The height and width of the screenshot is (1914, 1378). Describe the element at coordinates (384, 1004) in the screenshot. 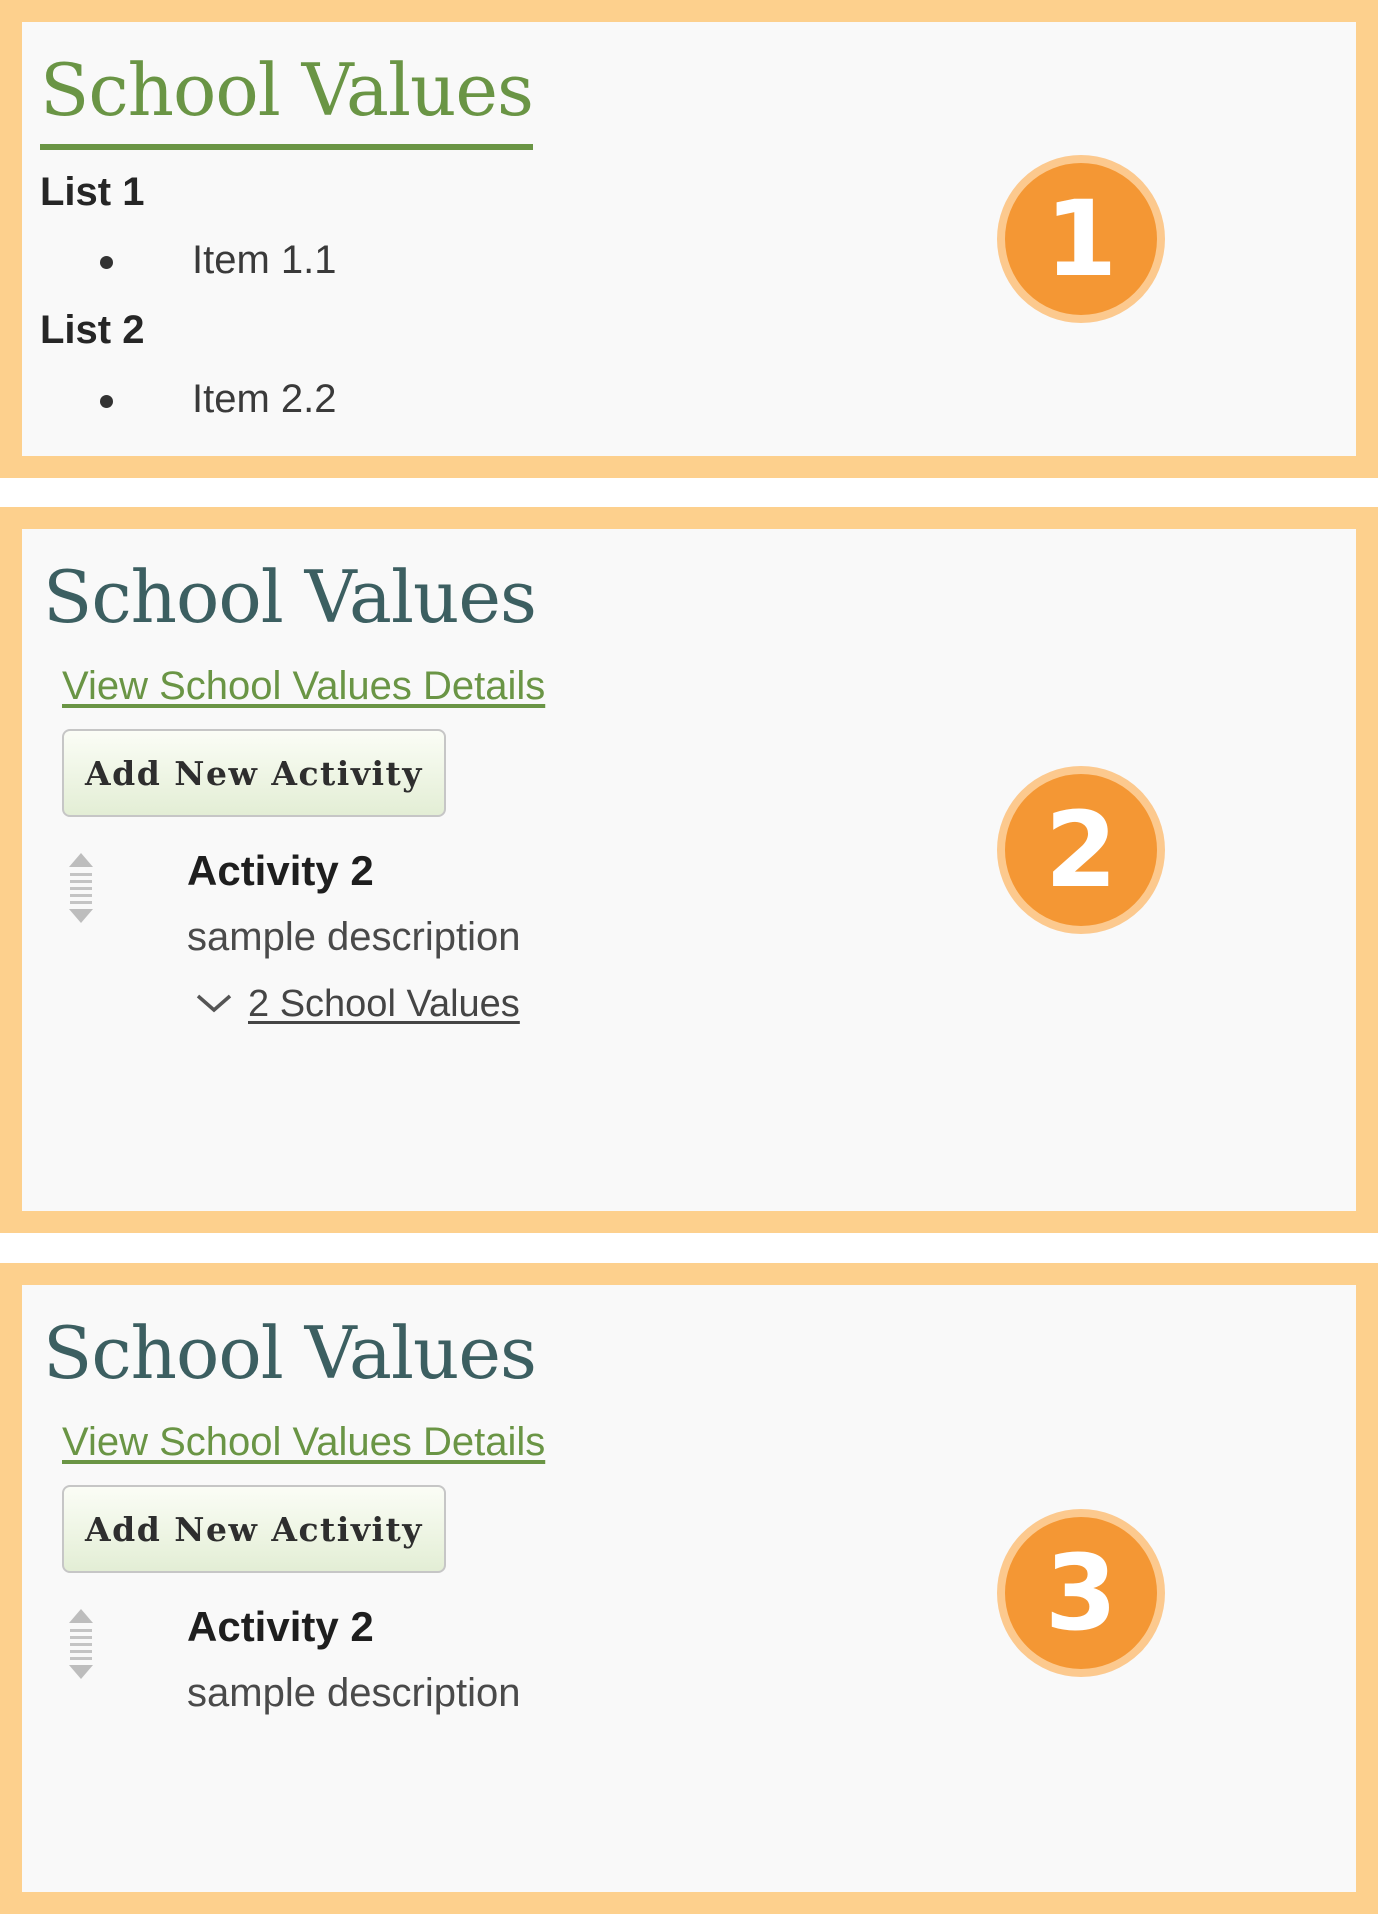

I see `school-values-link: 2 School Values` at that location.